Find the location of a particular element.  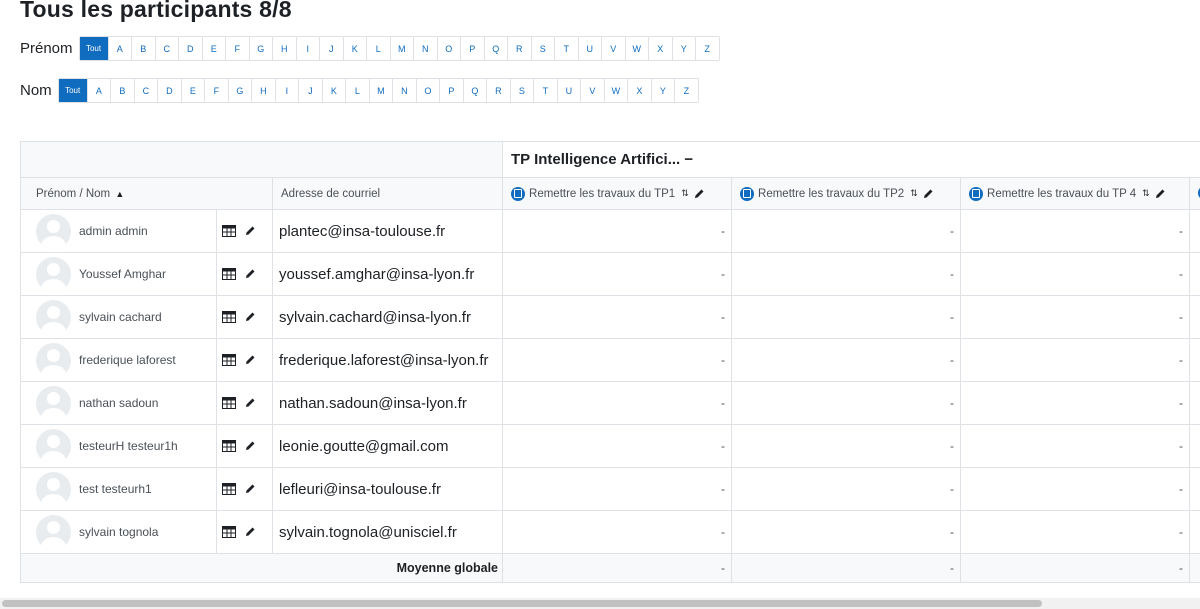

lastname-letter-l: L is located at coordinates (357, 90).